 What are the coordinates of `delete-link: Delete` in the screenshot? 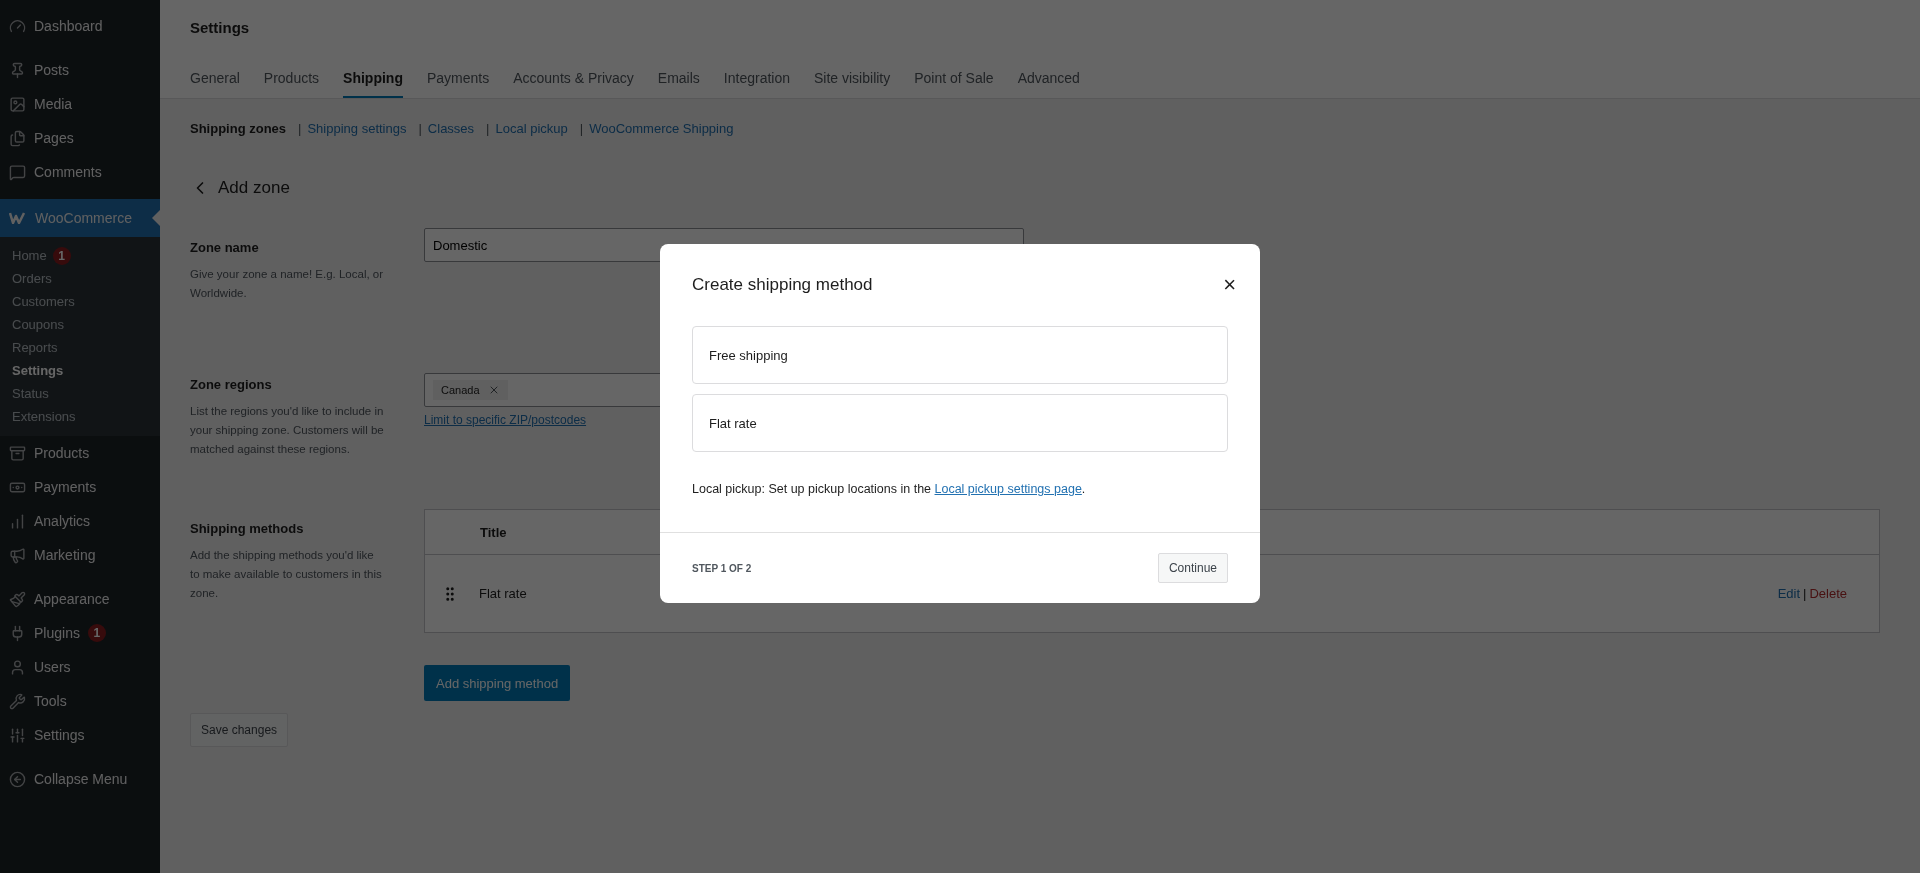 It's located at (1828, 593).